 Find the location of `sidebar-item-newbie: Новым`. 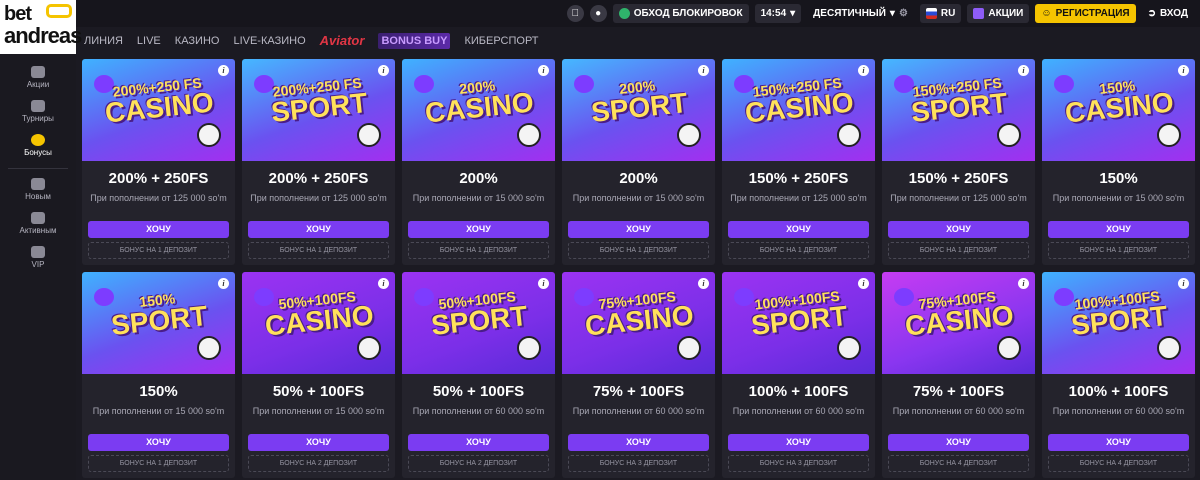

sidebar-item-newbie: Новым is located at coordinates (38, 190).